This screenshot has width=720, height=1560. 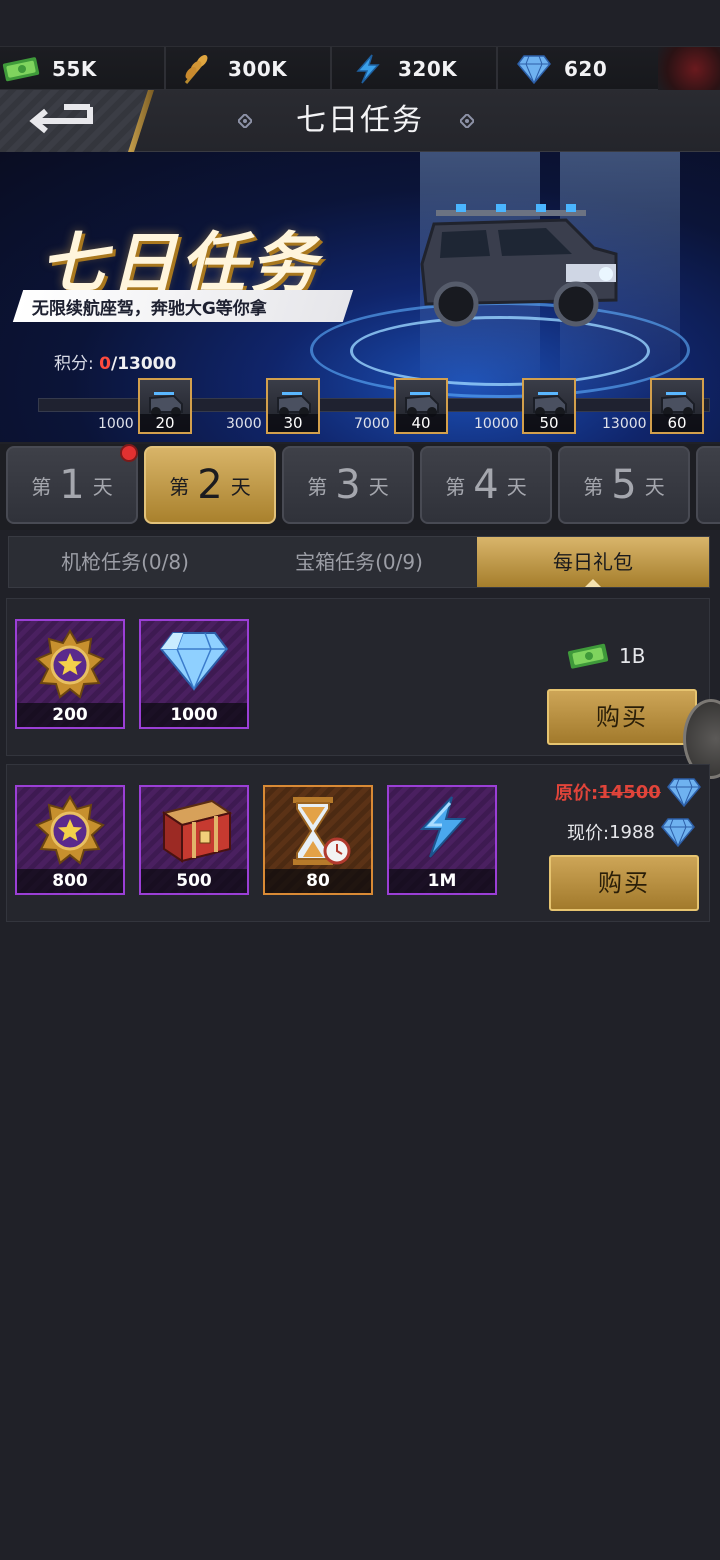 What do you see at coordinates (624, 485) in the screenshot?
I see `tab-day-5: 第5天` at bounding box center [624, 485].